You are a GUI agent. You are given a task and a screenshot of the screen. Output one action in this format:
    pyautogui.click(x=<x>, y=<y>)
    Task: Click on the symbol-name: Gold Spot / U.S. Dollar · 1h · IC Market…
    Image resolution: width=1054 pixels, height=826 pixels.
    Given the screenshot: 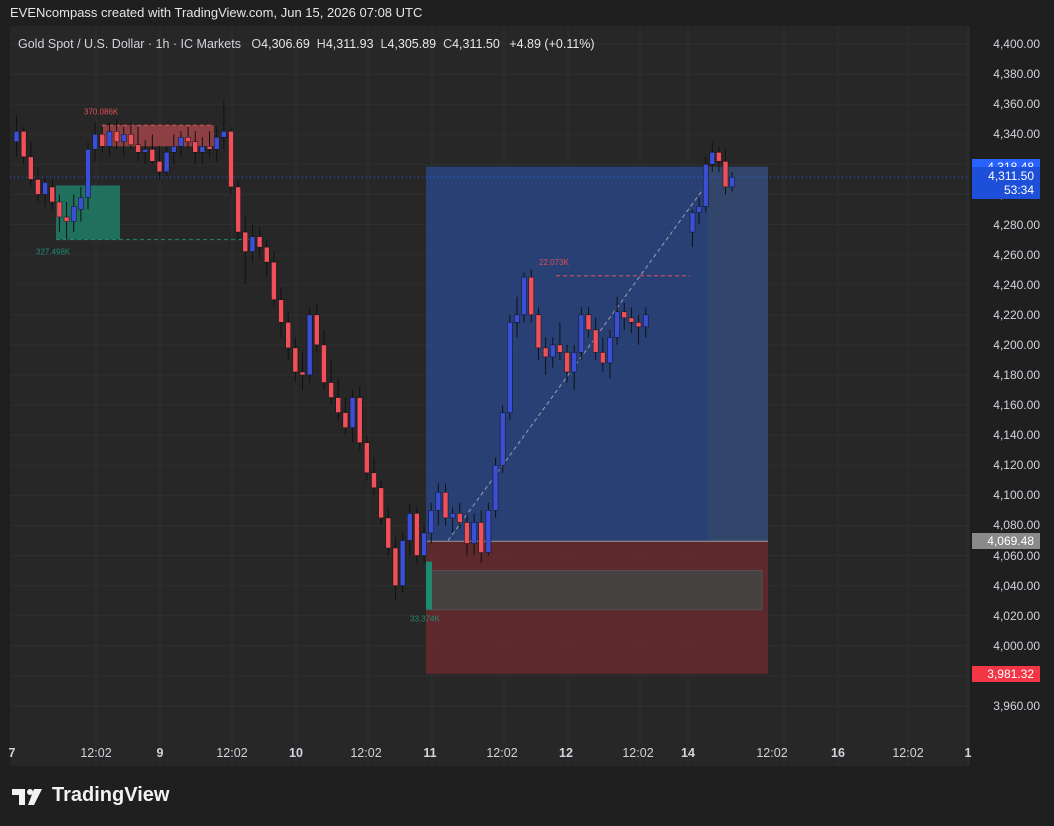 What is the action you would take?
    pyautogui.click(x=129, y=44)
    